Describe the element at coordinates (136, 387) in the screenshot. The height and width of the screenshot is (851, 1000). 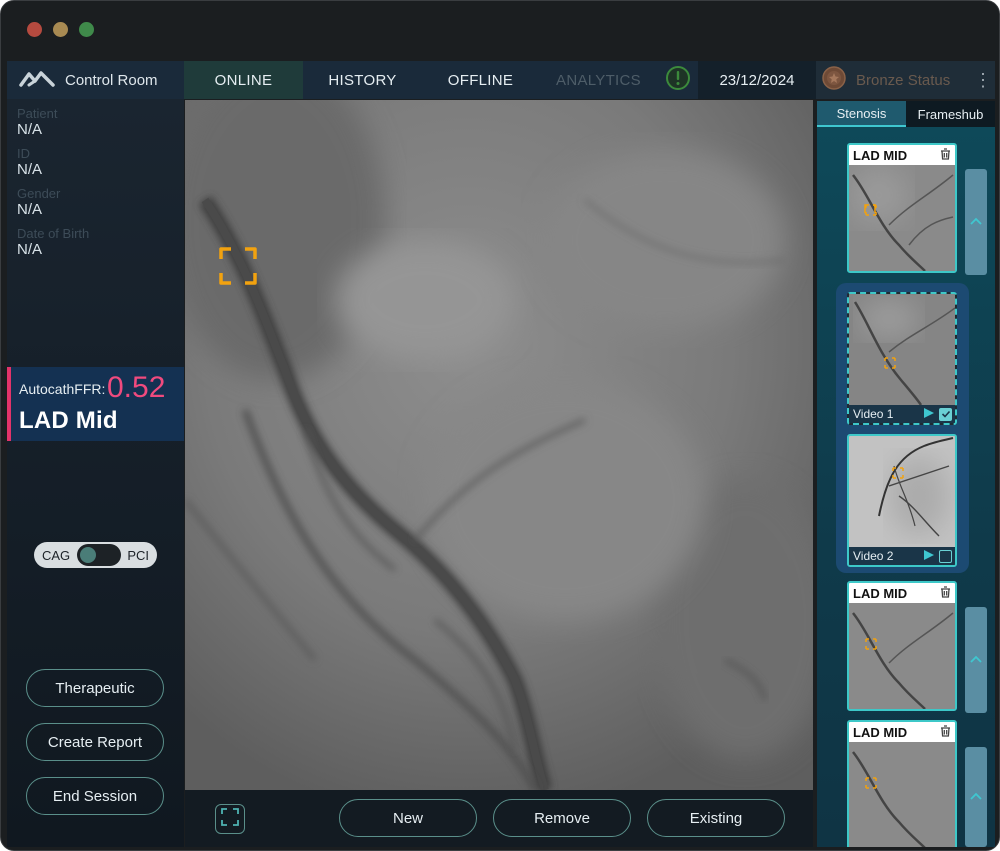
I see `ffr-value: 0.52` at that location.